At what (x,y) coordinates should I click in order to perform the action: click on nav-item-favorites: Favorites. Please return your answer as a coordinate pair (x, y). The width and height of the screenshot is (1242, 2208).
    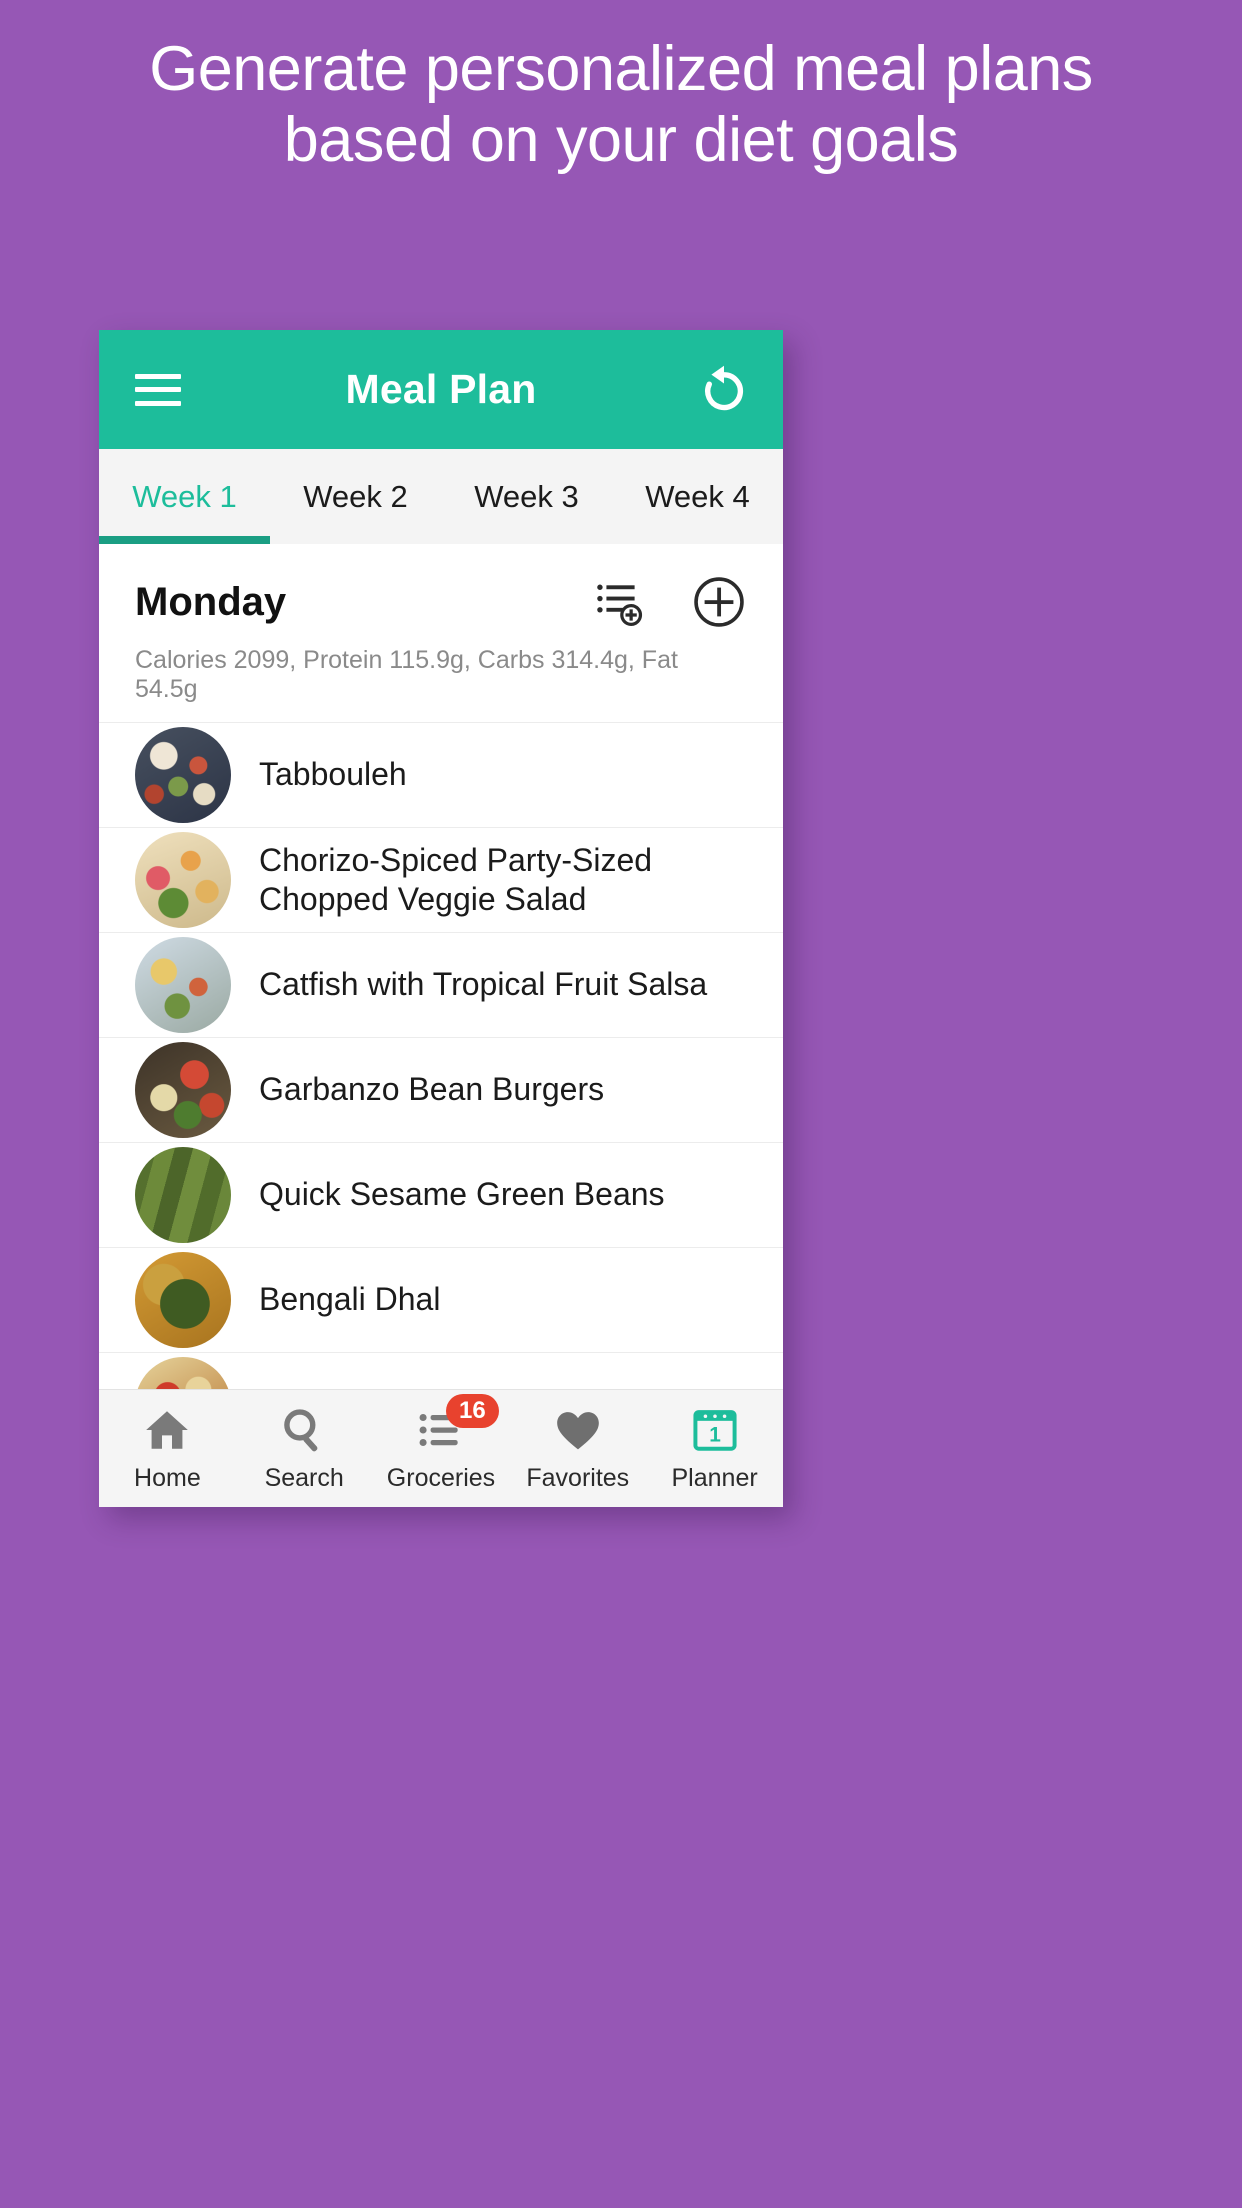
    Looking at the image, I should click on (577, 1448).